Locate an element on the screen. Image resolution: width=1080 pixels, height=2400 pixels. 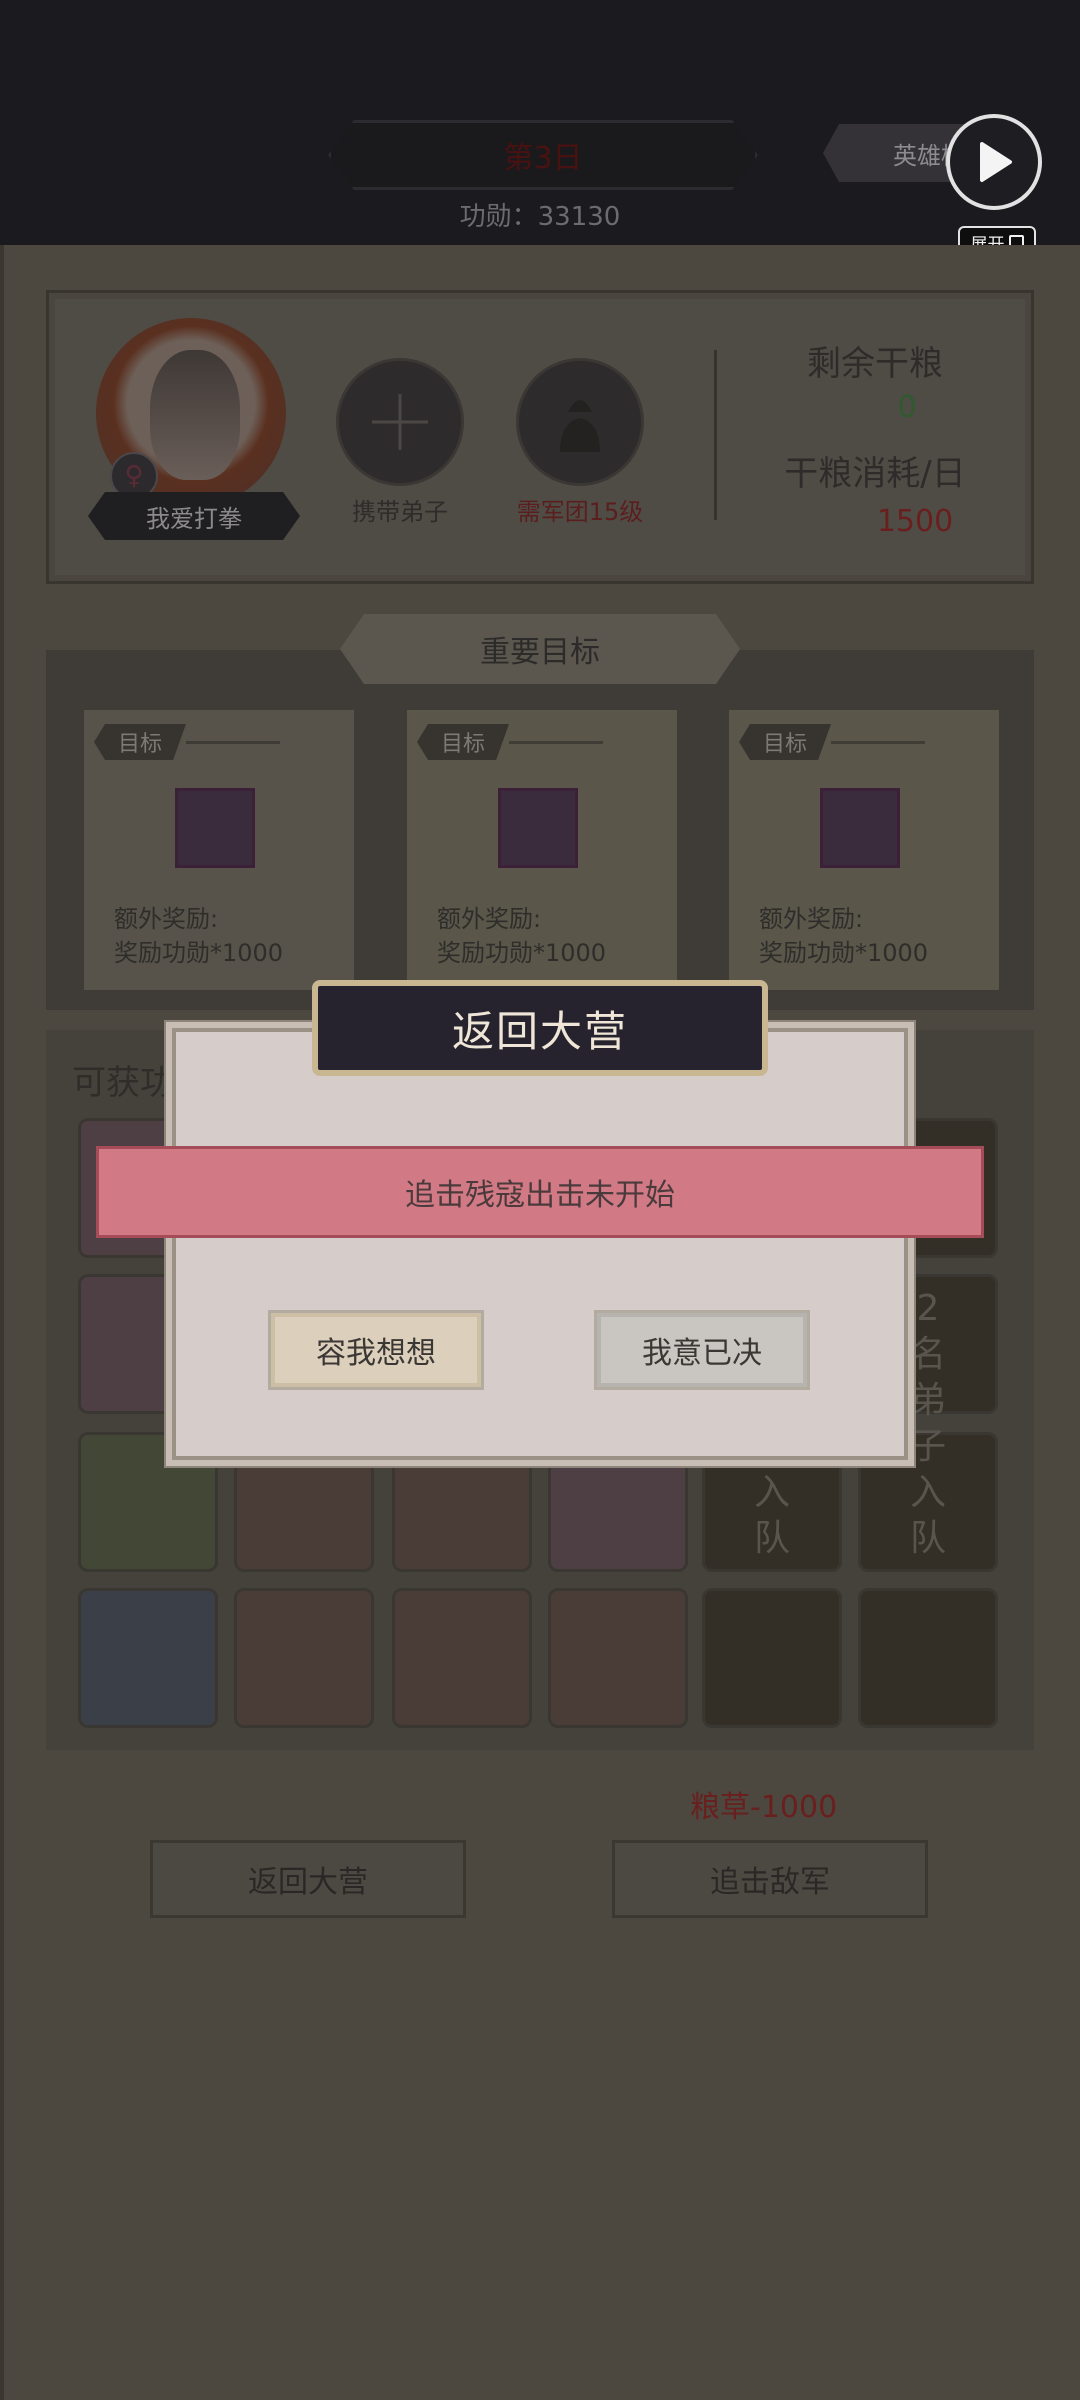
food-cost-label: 干粮消耗/日 is located at coordinates (875, 474).